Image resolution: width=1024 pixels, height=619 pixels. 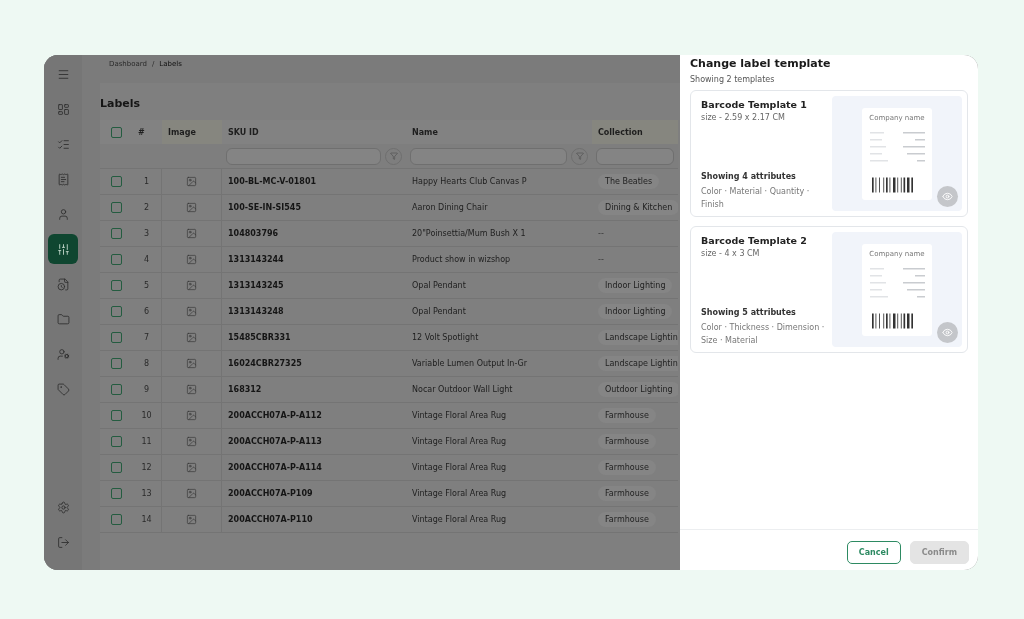 I want to click on row-number: 5, so click(x=146, y=285).